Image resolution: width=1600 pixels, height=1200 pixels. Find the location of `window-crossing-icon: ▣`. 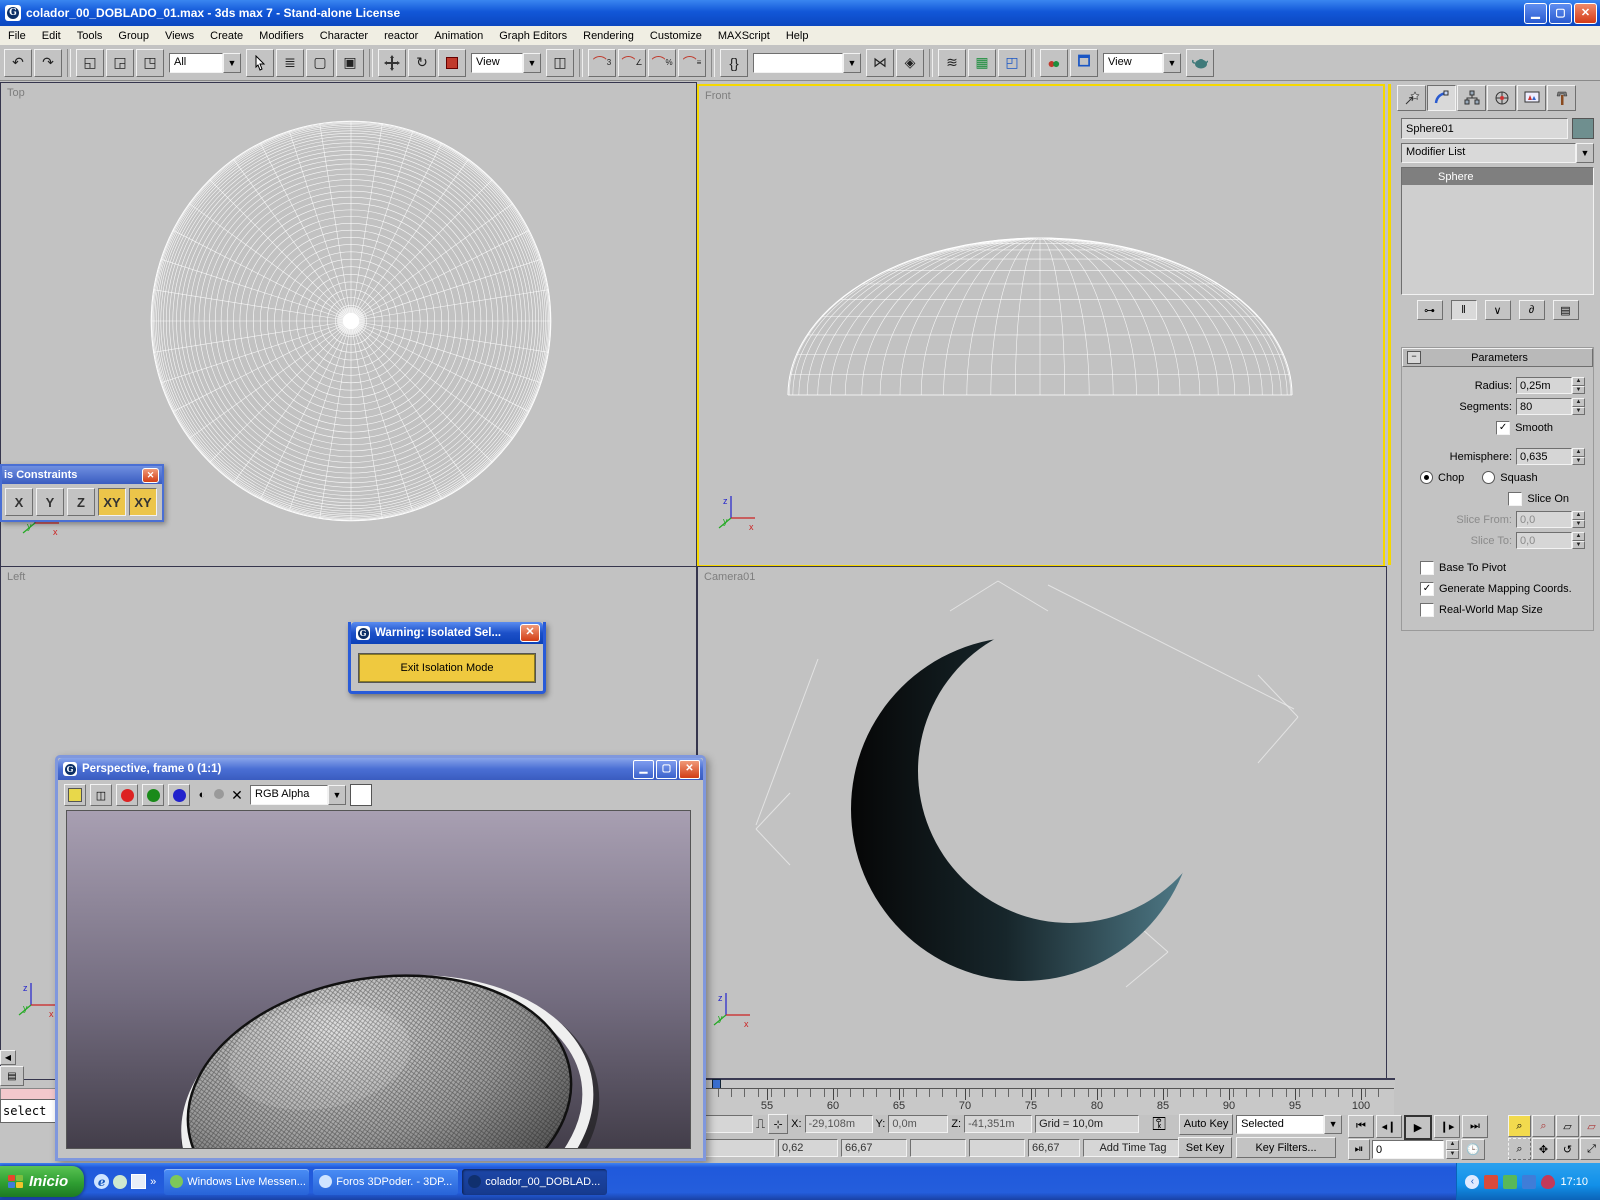

window-crossing-icon: ▣ is located at coordinates (350, 62).